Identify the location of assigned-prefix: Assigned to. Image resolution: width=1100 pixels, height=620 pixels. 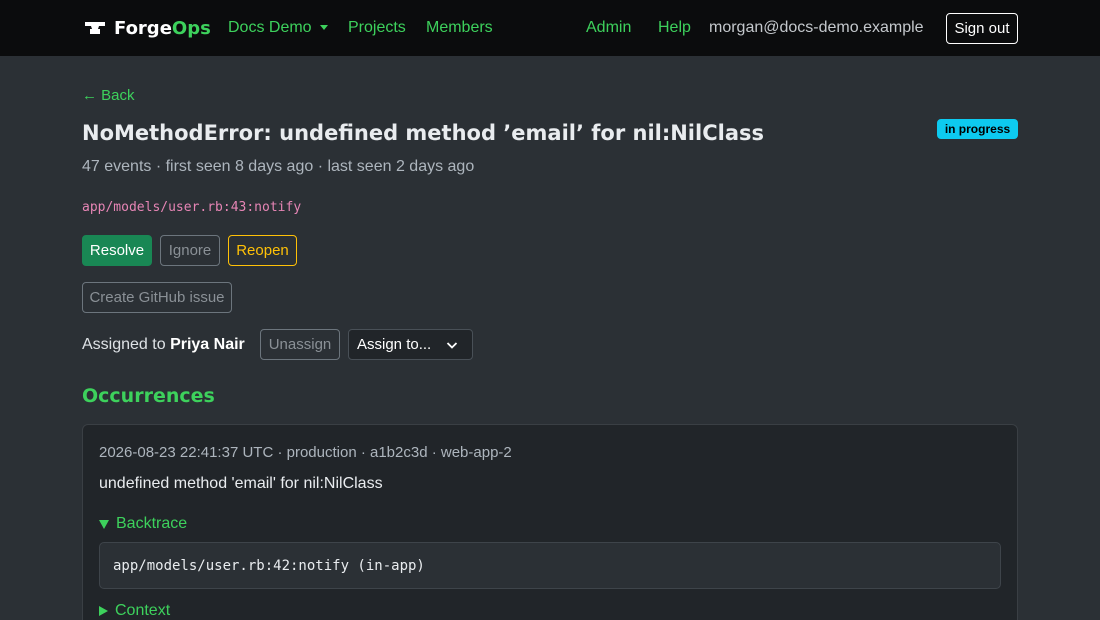
(124, 344).